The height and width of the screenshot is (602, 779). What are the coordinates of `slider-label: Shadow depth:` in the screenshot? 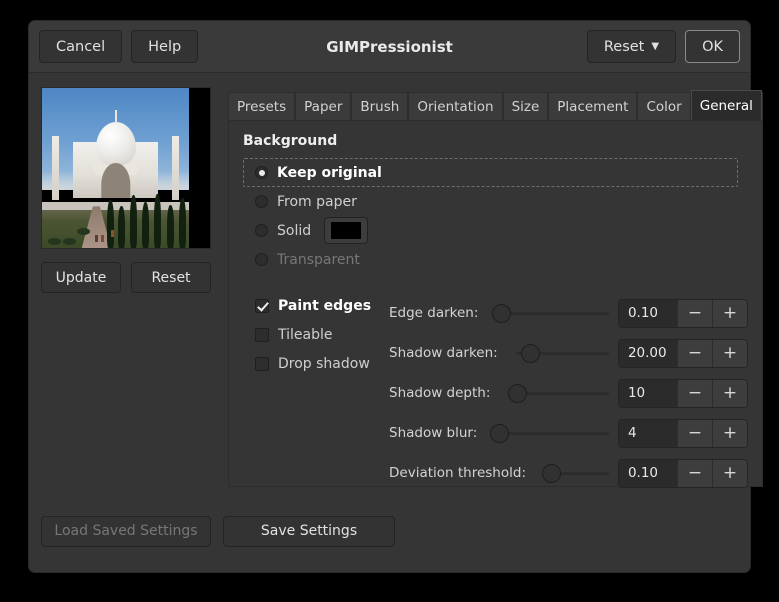 It's located at (440, 393).